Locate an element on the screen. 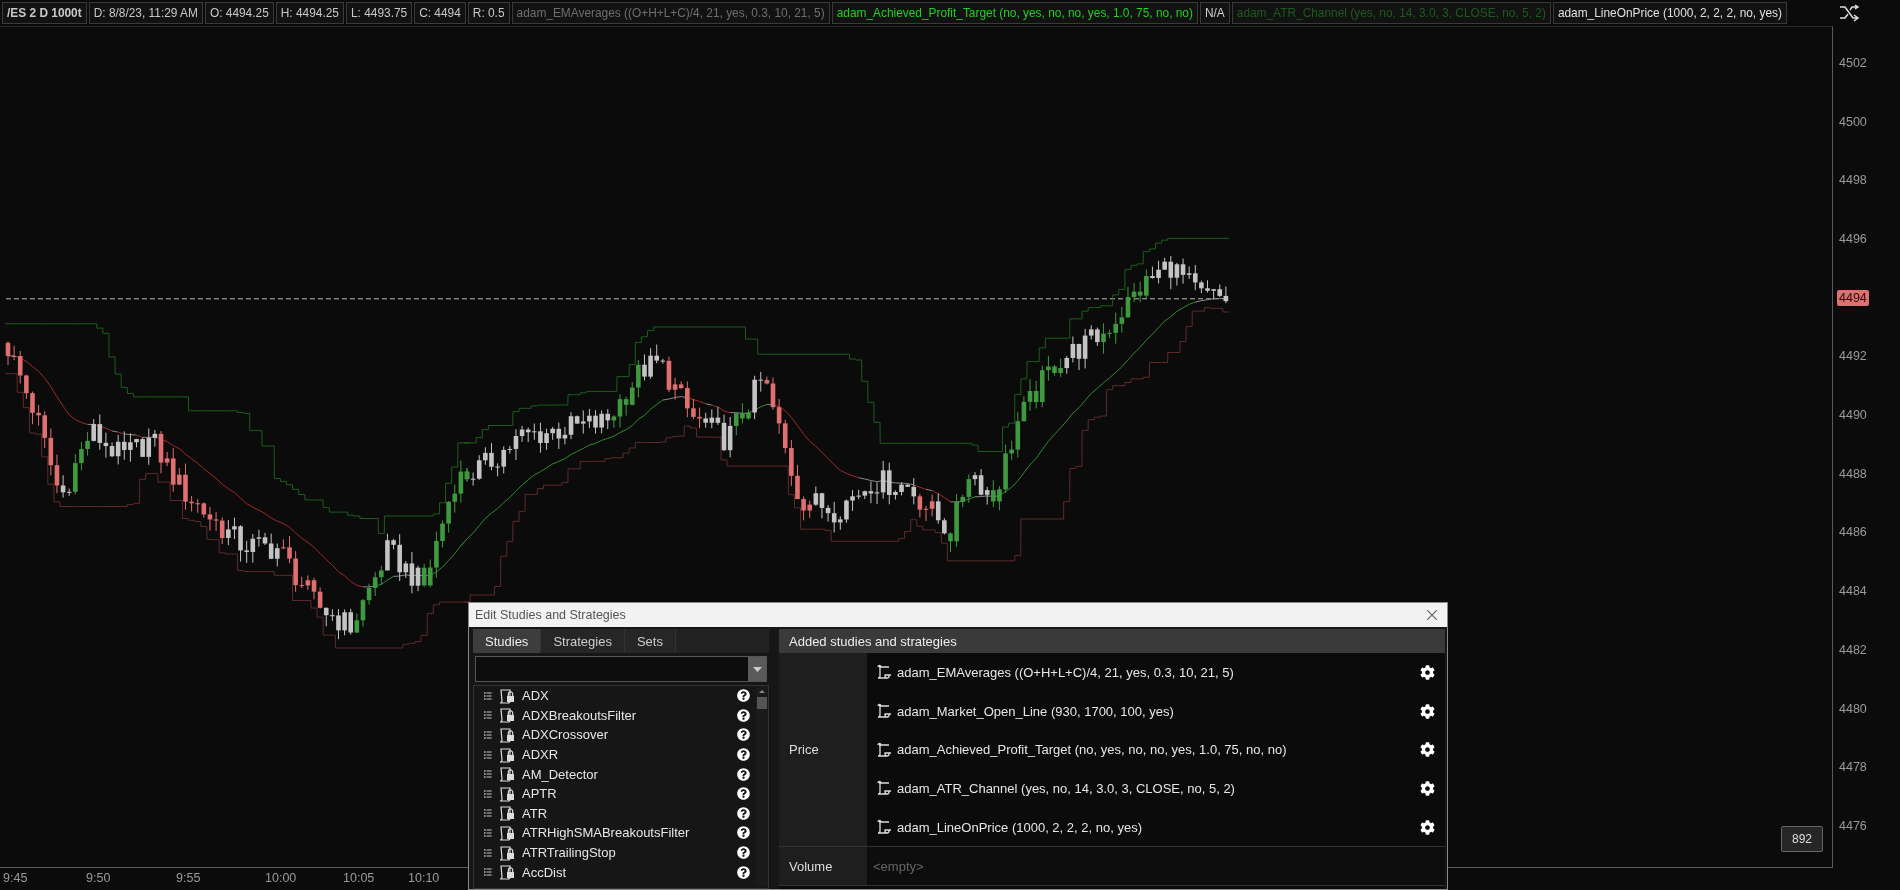 Image resolution: width=1900 pixels, height=890 pixels. quote-field: C: 4494 is located at coordinates (440, 13).